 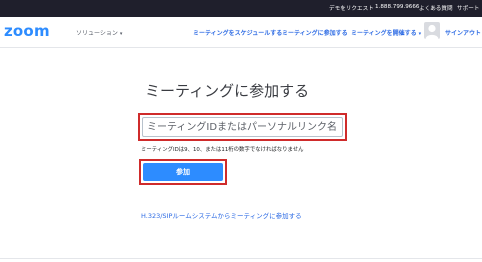 I want to click on user-avatar-icon, so click(x=432, y=30).